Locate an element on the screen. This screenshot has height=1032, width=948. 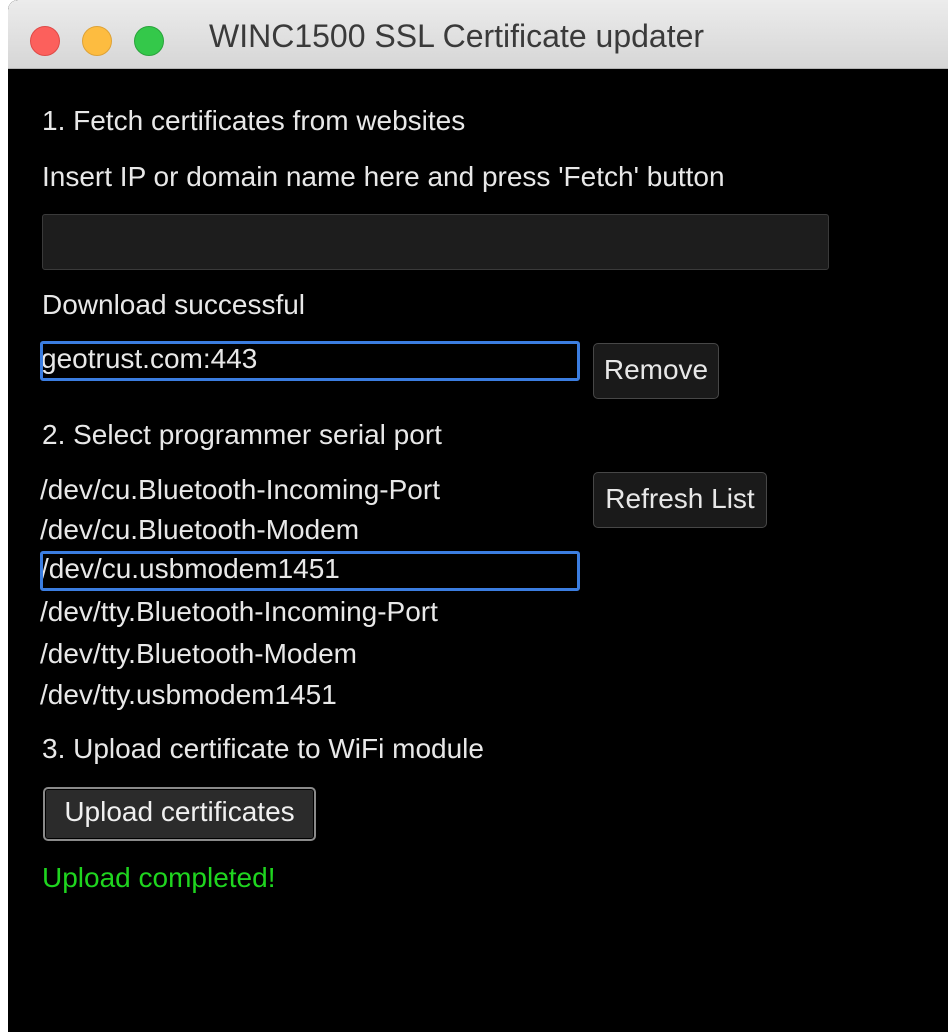
certificate-site-text: geotrust.com:443 is located at coordinates (149, 358).